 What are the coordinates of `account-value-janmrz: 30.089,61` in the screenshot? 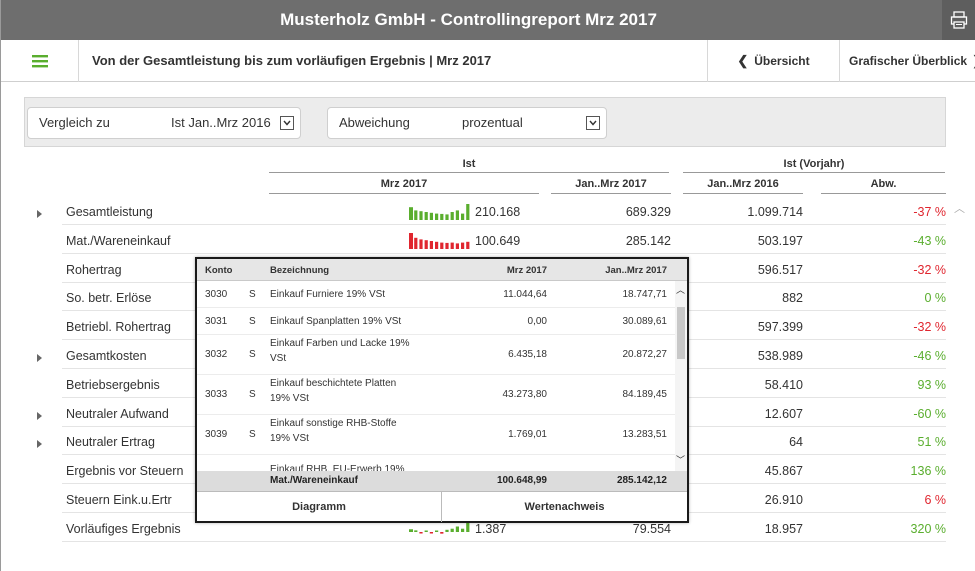 It's located at (645, 321).